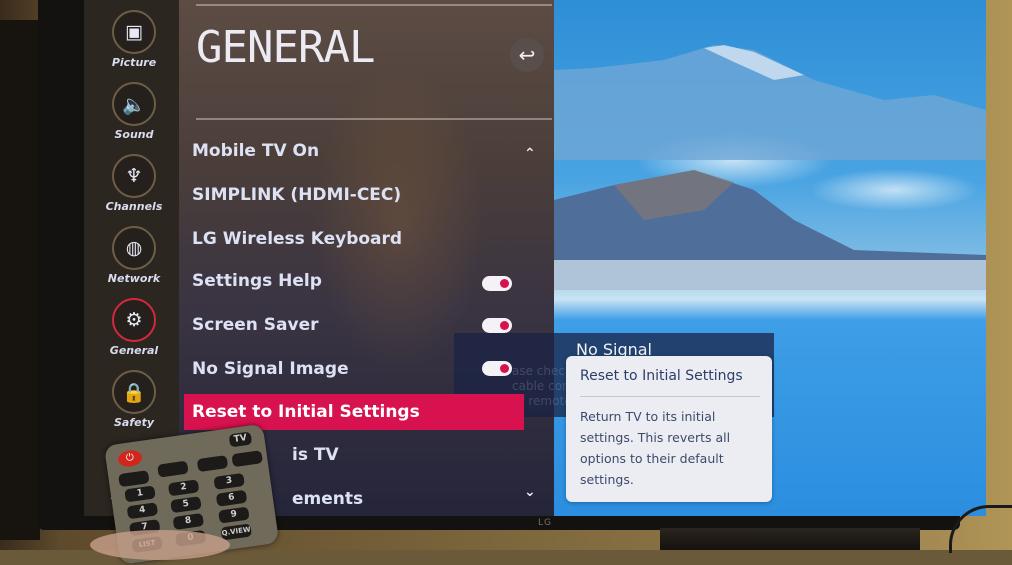 Image resolution: width=1012 pixels, height=565 pixels. I want to click on tv-brand-logo: LG, so click(545, 523).